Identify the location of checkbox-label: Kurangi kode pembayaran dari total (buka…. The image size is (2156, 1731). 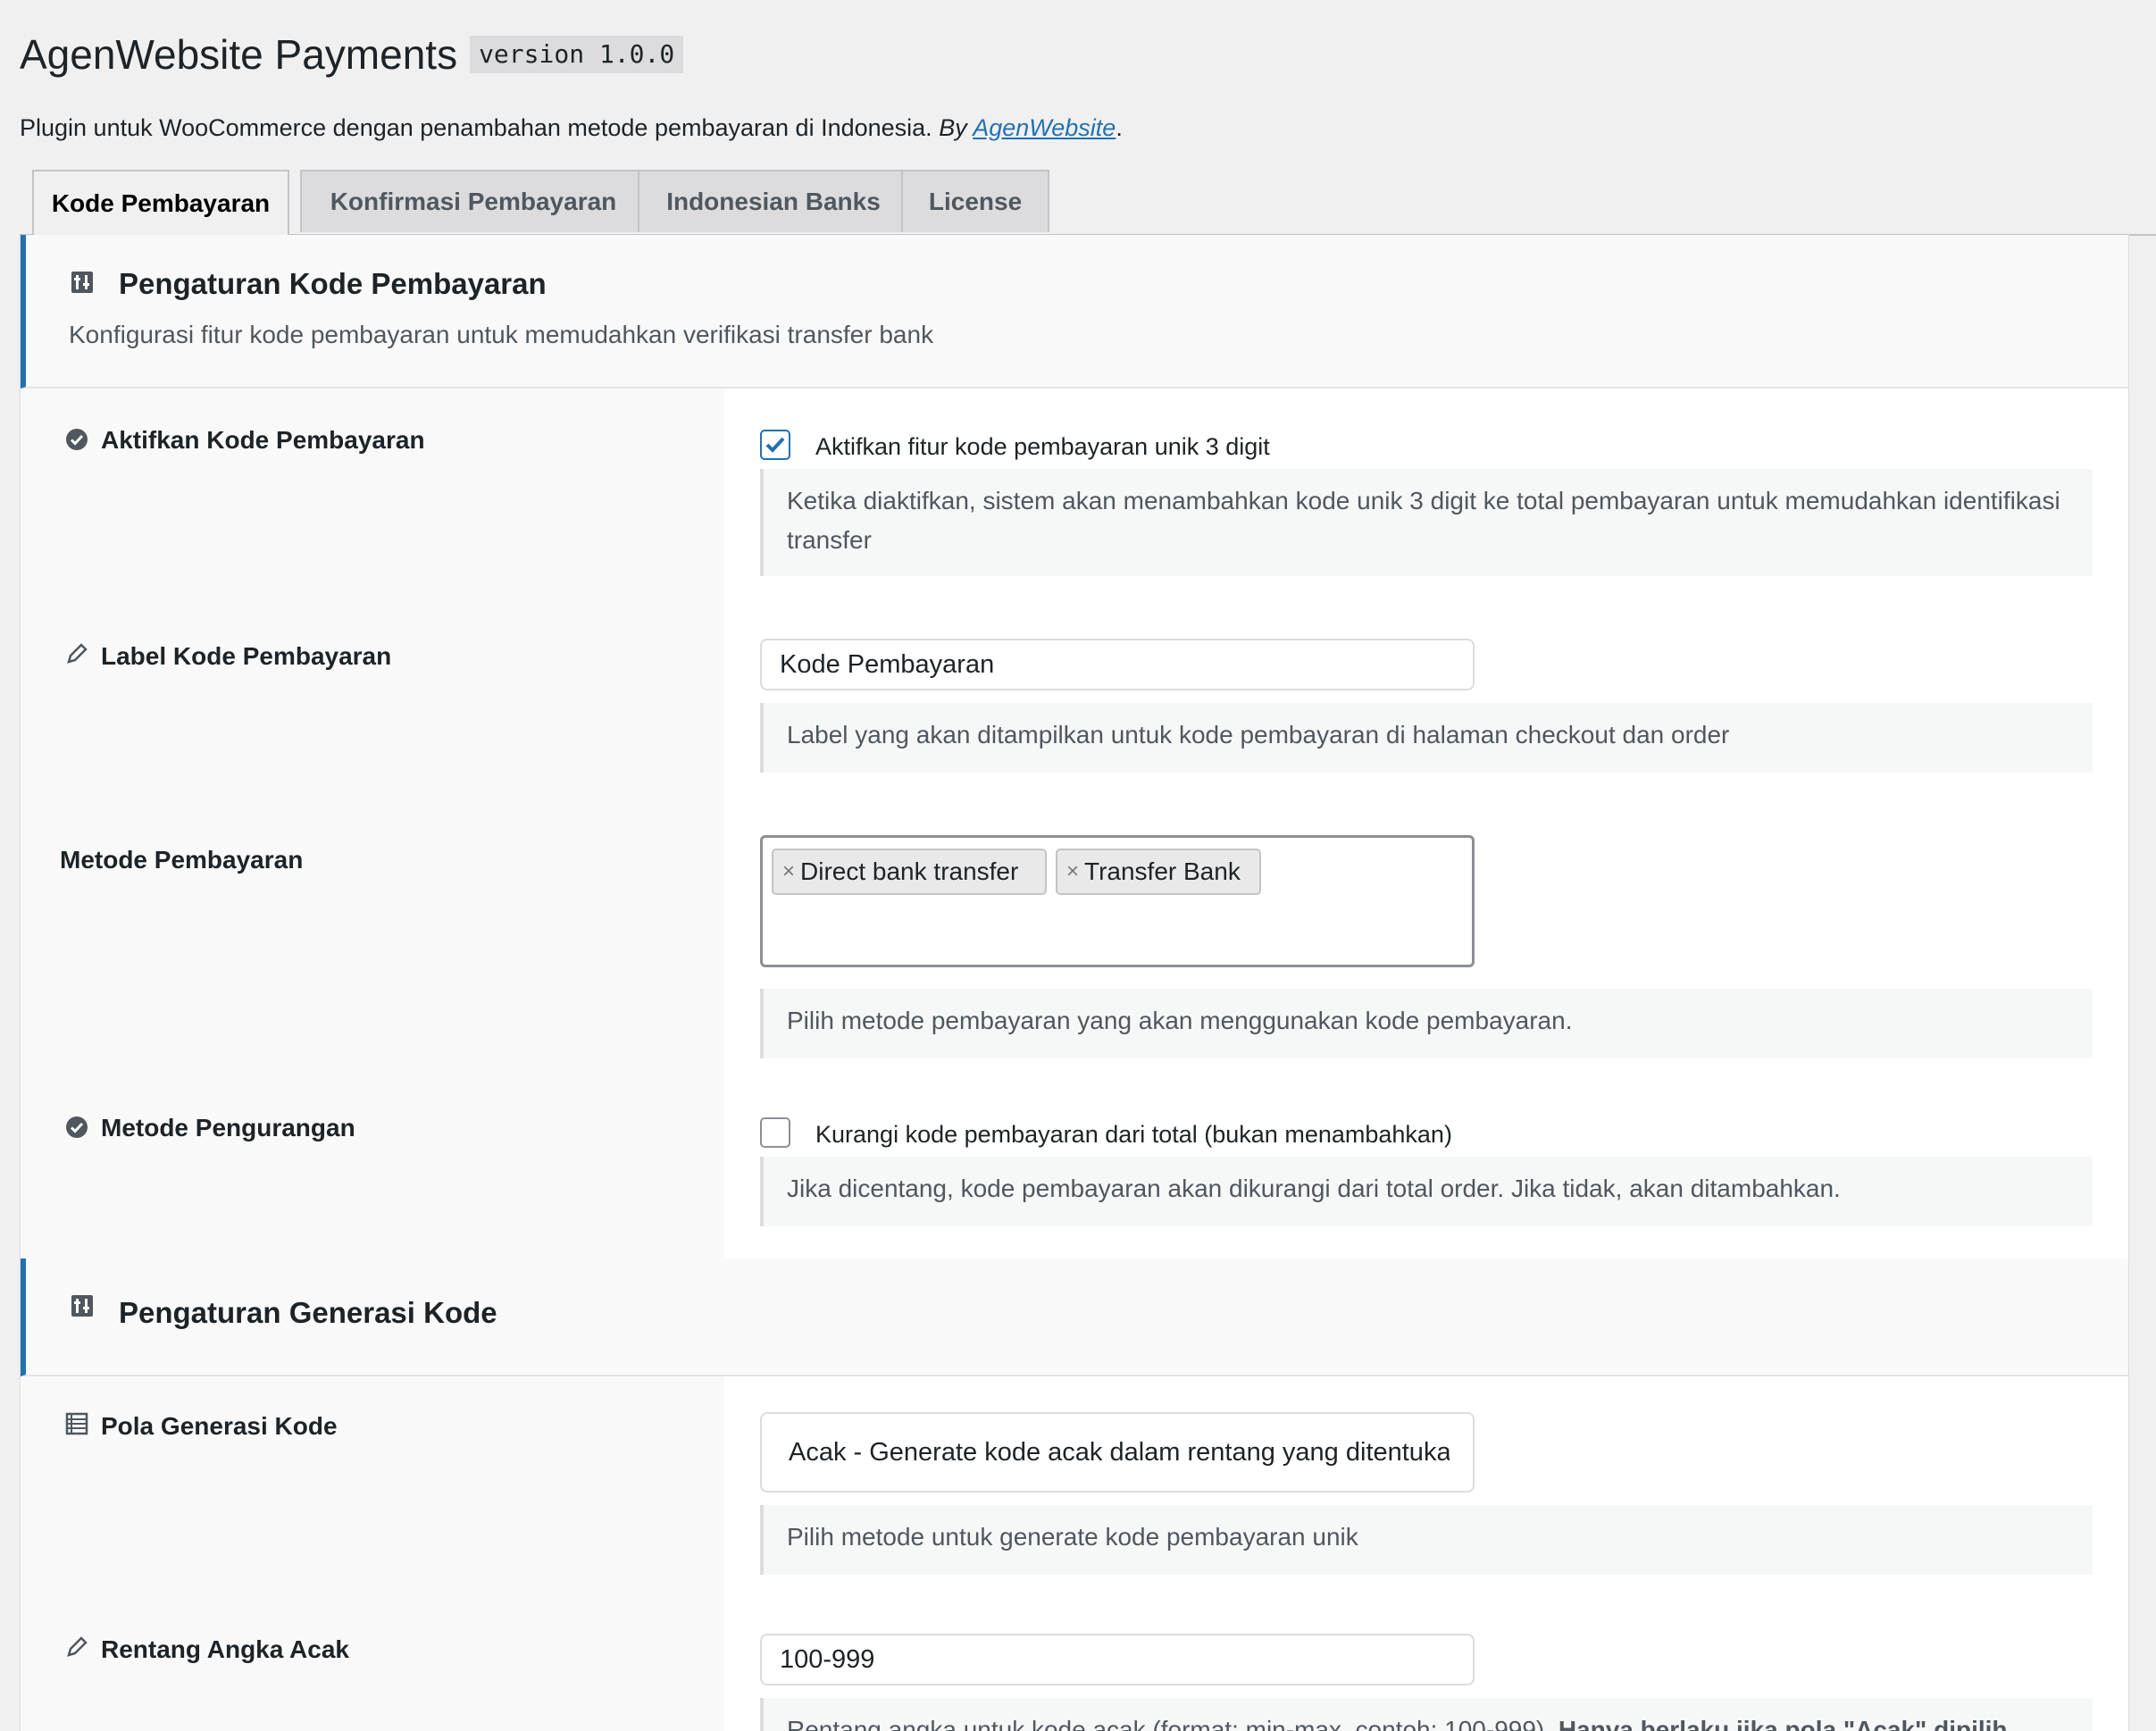
(1133, 1134).